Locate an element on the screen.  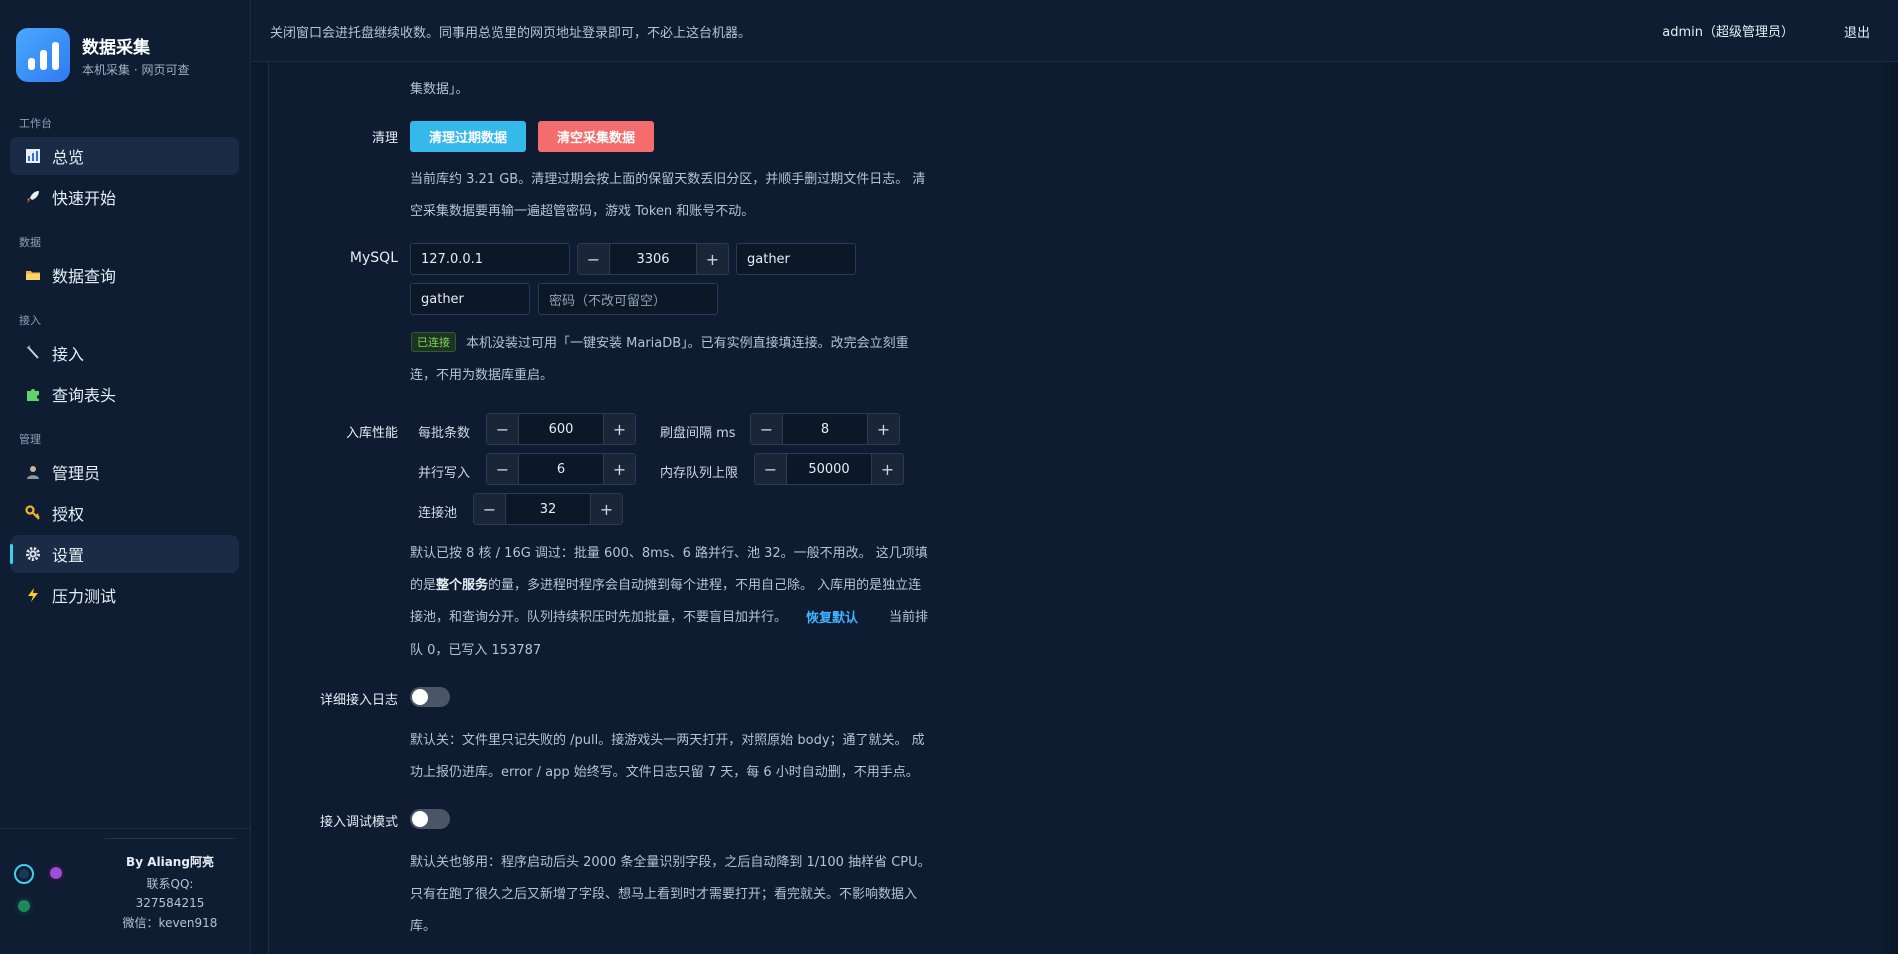
author-qq: 327584215 is located at coordinates (170, 903).